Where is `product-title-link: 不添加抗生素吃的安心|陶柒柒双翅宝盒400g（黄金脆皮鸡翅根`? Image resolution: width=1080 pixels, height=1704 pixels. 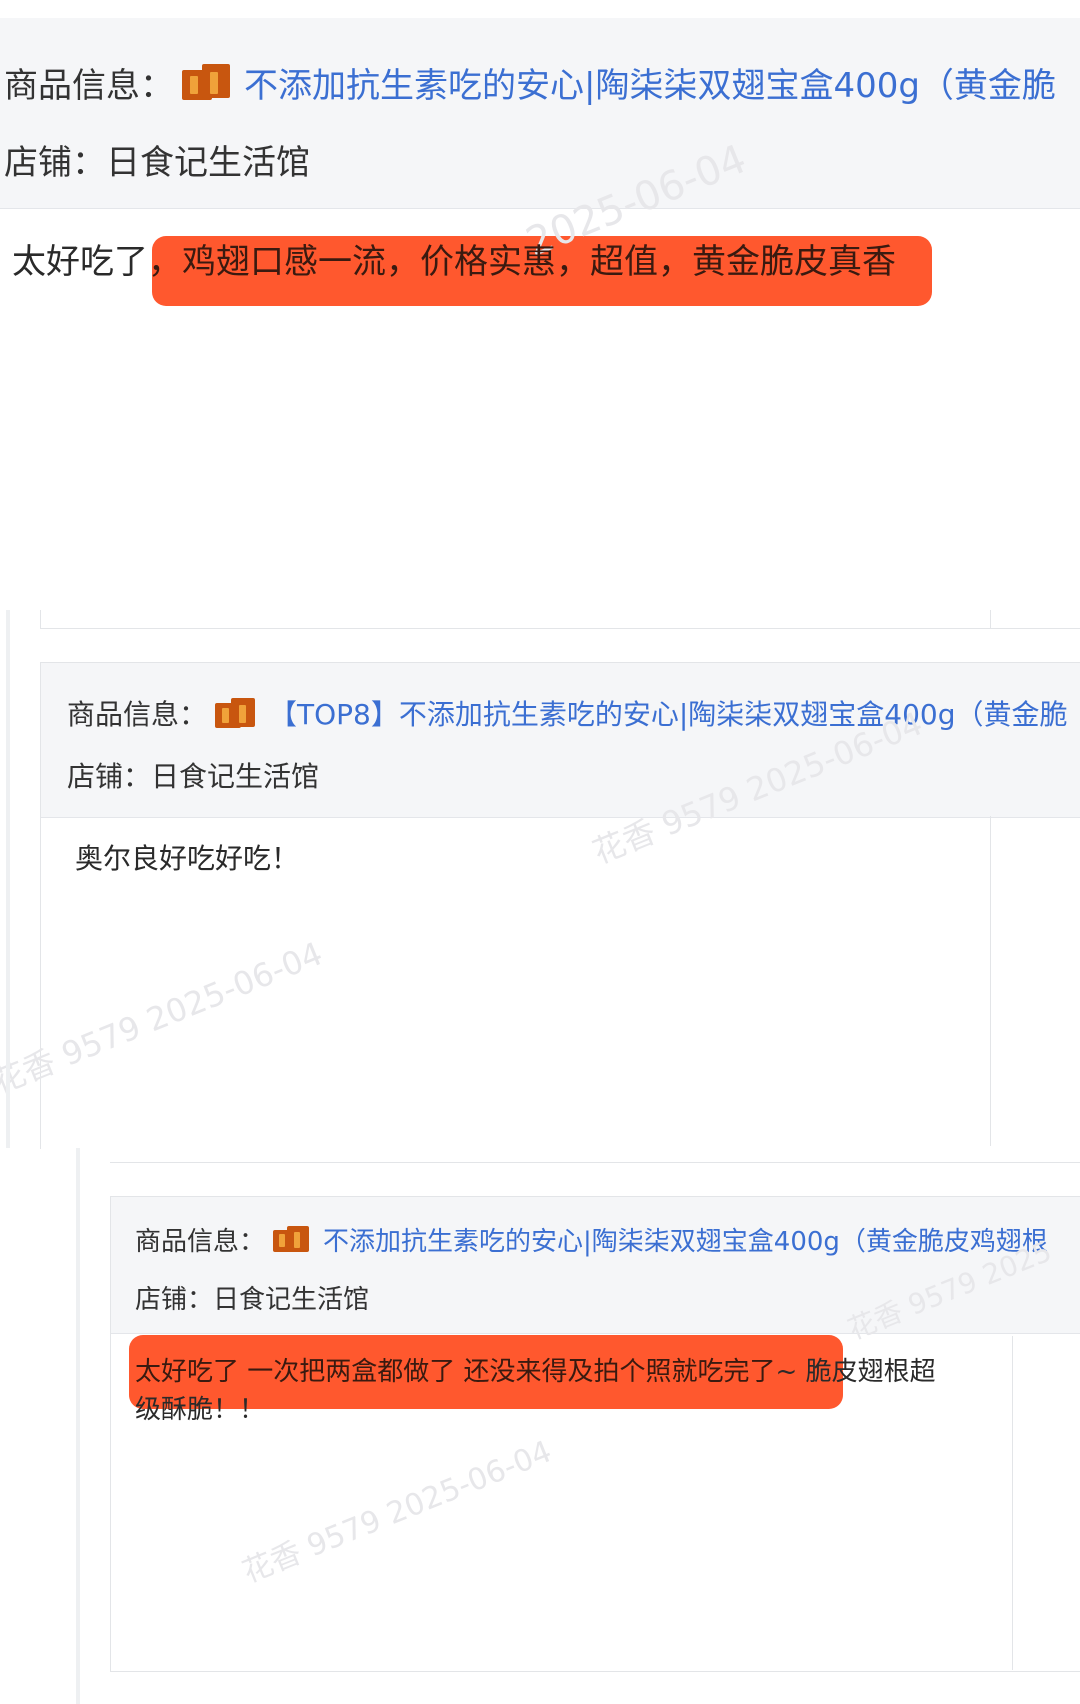
product-title-link: 不添加抗生素吃的安心|陶柒柒双翅宝盒400g（黄金脆皮鸡翅根 is located at coordinates (685, 1239).